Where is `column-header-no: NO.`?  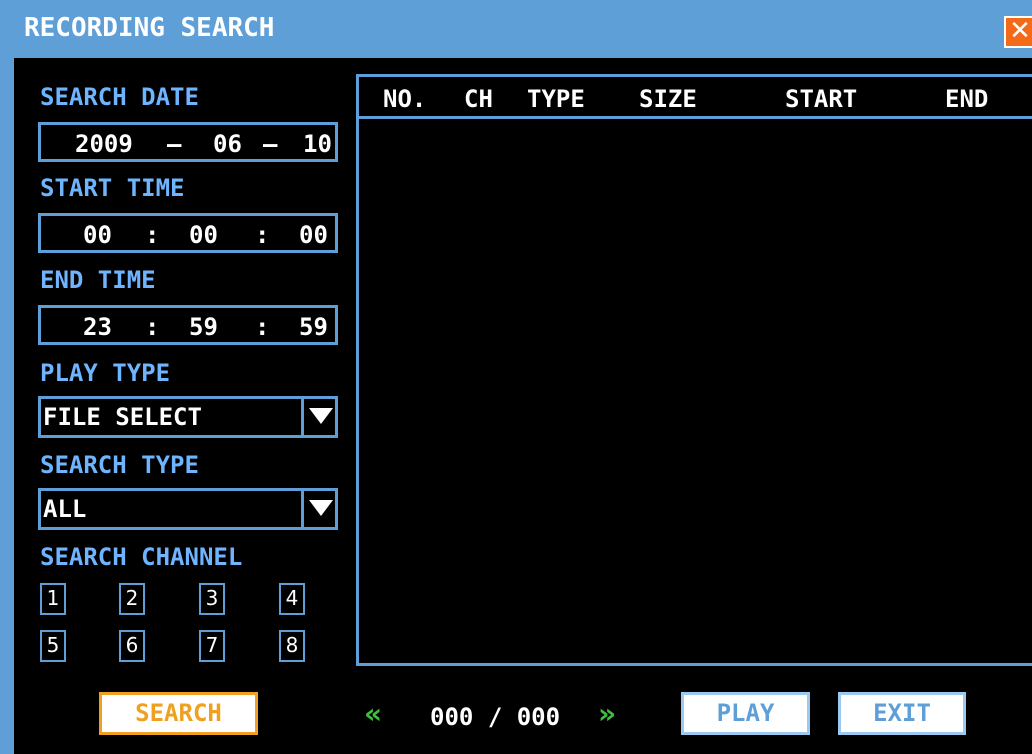 column-header-no: NO. is located at coordinates (405, 99).